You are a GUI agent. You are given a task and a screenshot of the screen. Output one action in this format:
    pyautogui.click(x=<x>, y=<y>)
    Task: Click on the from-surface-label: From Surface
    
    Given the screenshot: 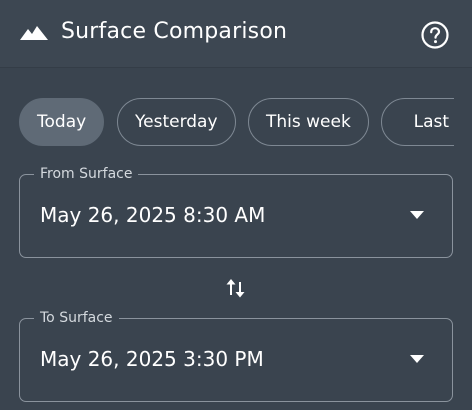 What is the action you would take?
    pyautogui.click(x=86, y=174)
    